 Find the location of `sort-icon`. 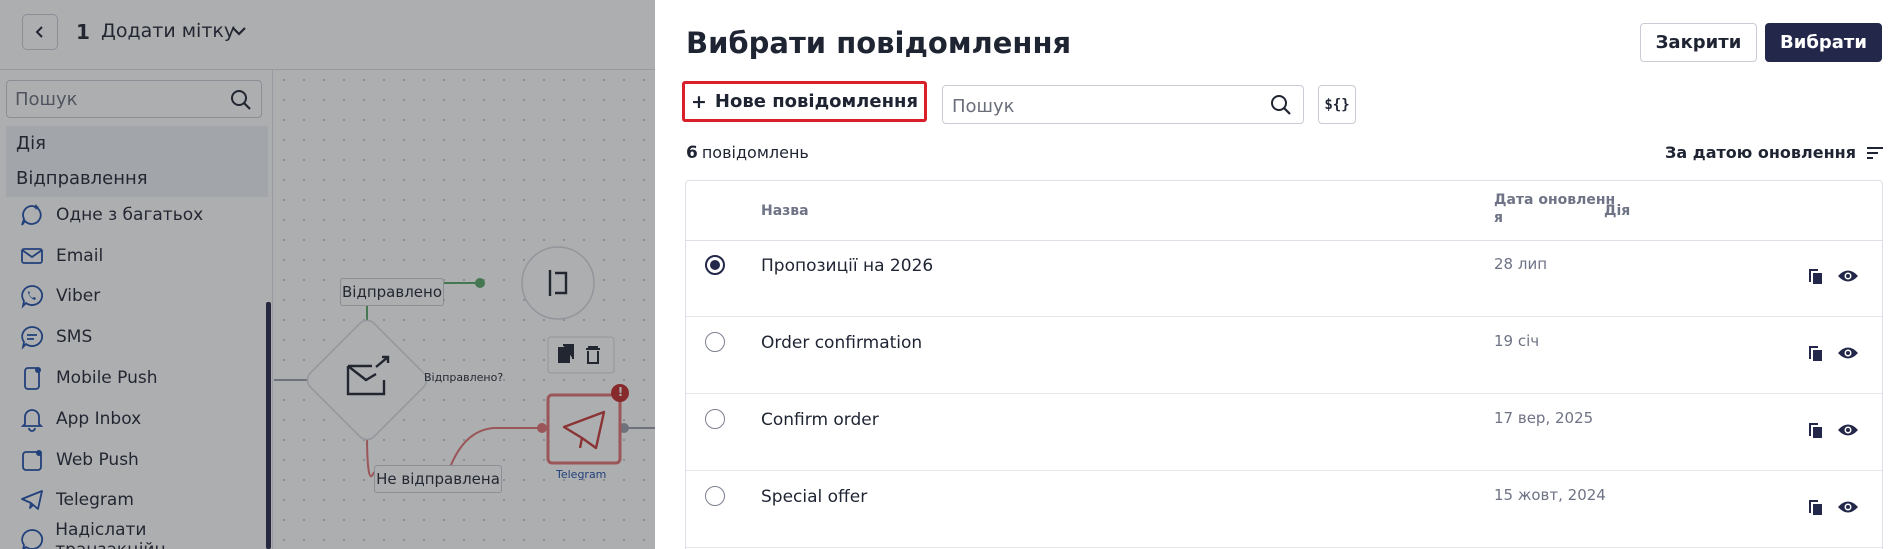

sort-icon is located at coordinates (1875, 152).